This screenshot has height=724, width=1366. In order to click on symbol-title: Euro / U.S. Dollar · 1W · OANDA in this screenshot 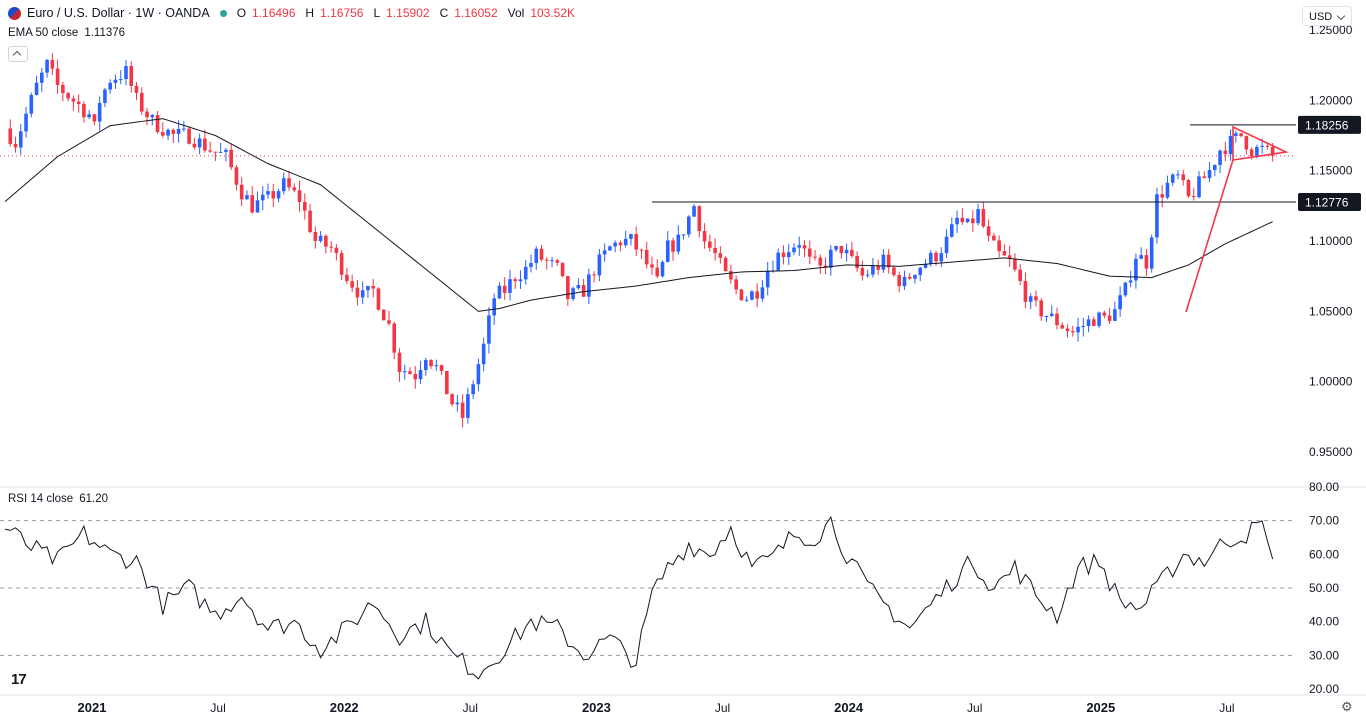, I will do `click(118, 13)`.